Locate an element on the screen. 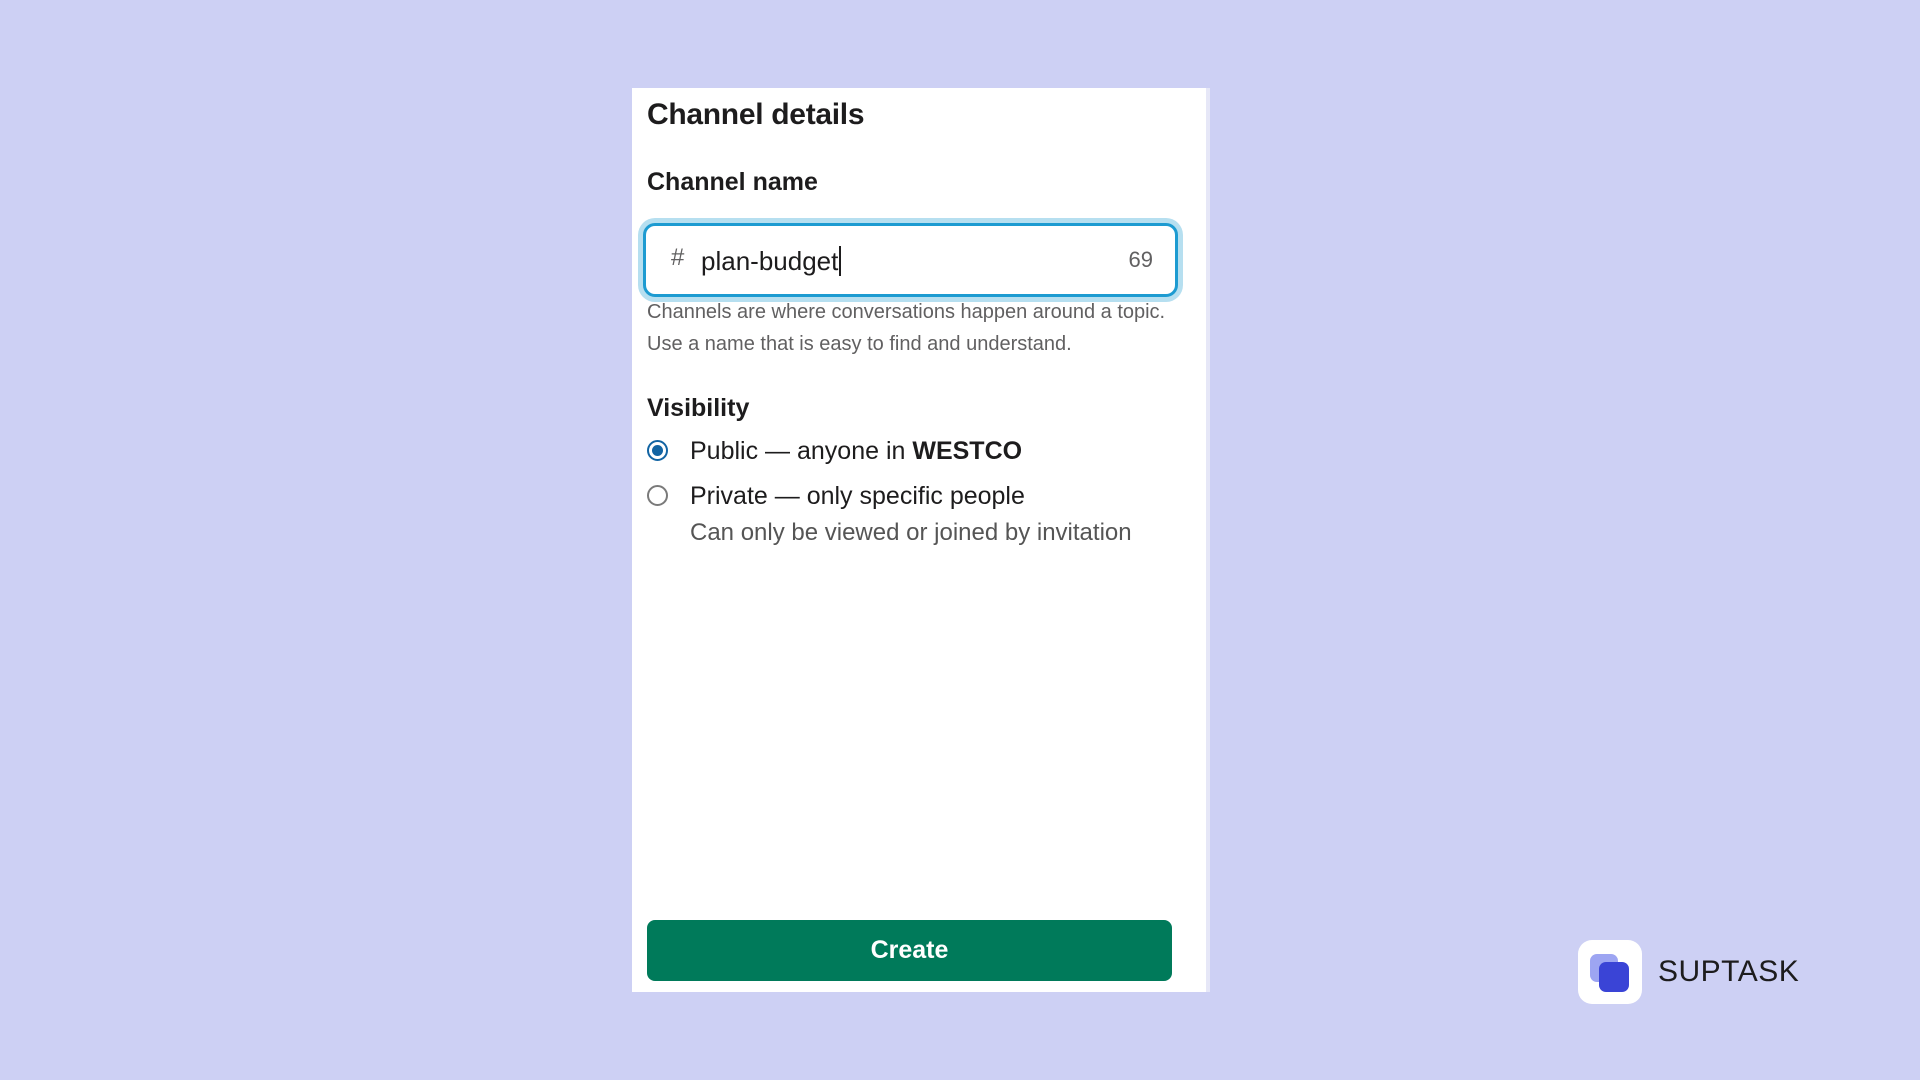 This screenshot has width=1920, height=1080. dialog-title: Channel details is located at coordinates (756, 114).